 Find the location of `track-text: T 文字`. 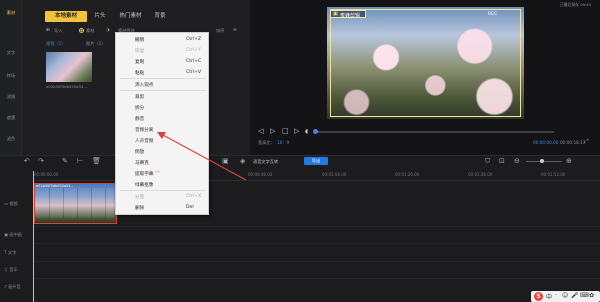

track-text: T 文字 is located at coordinates (16, 253).